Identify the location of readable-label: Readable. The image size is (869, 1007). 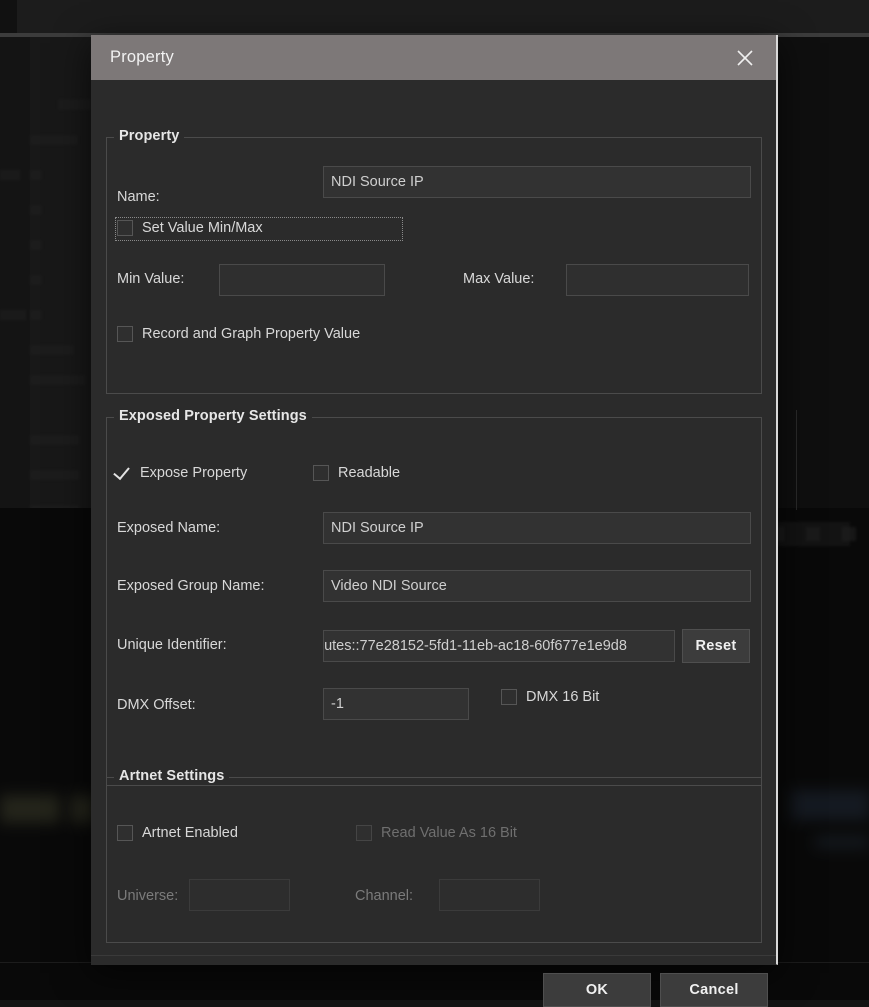
(369, 473).